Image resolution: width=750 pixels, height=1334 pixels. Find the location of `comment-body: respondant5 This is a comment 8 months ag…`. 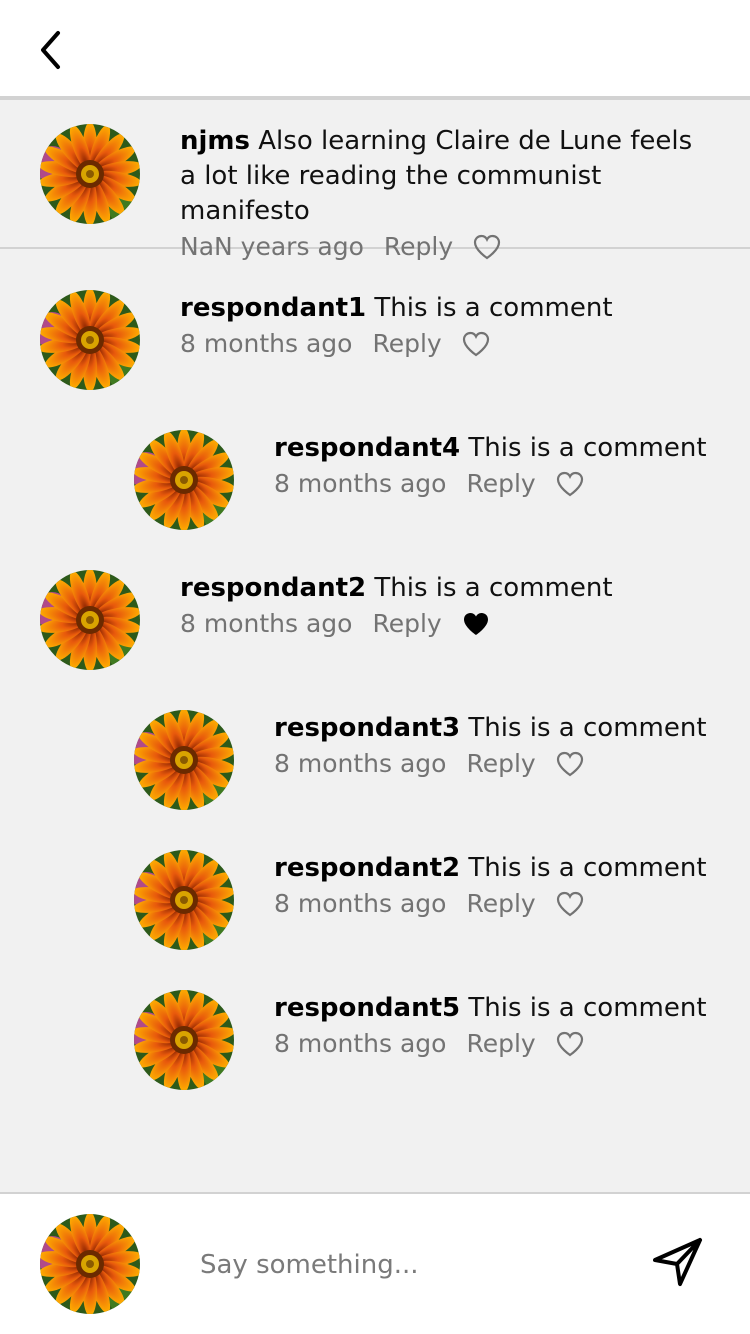

comment-body: respondant5 This is a comment 8 months ag… is located at coordinates (492, 1026).